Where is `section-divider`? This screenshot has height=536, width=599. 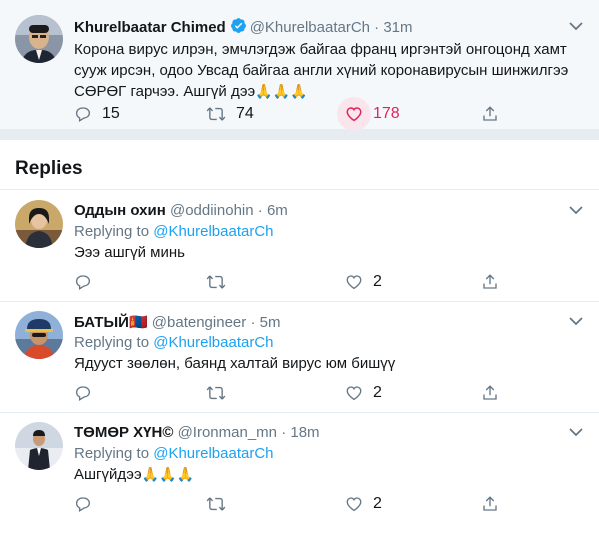
section-divider is located at coordinates (299, 135).